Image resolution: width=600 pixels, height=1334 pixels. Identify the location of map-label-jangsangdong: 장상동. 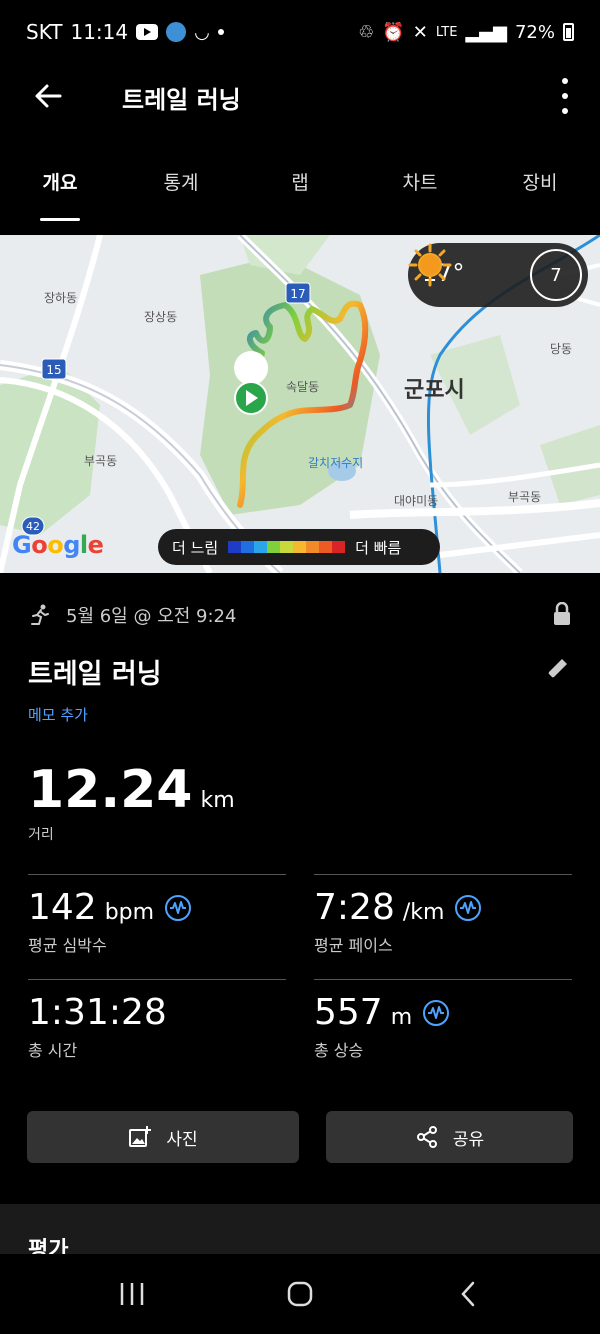
(160, 317).